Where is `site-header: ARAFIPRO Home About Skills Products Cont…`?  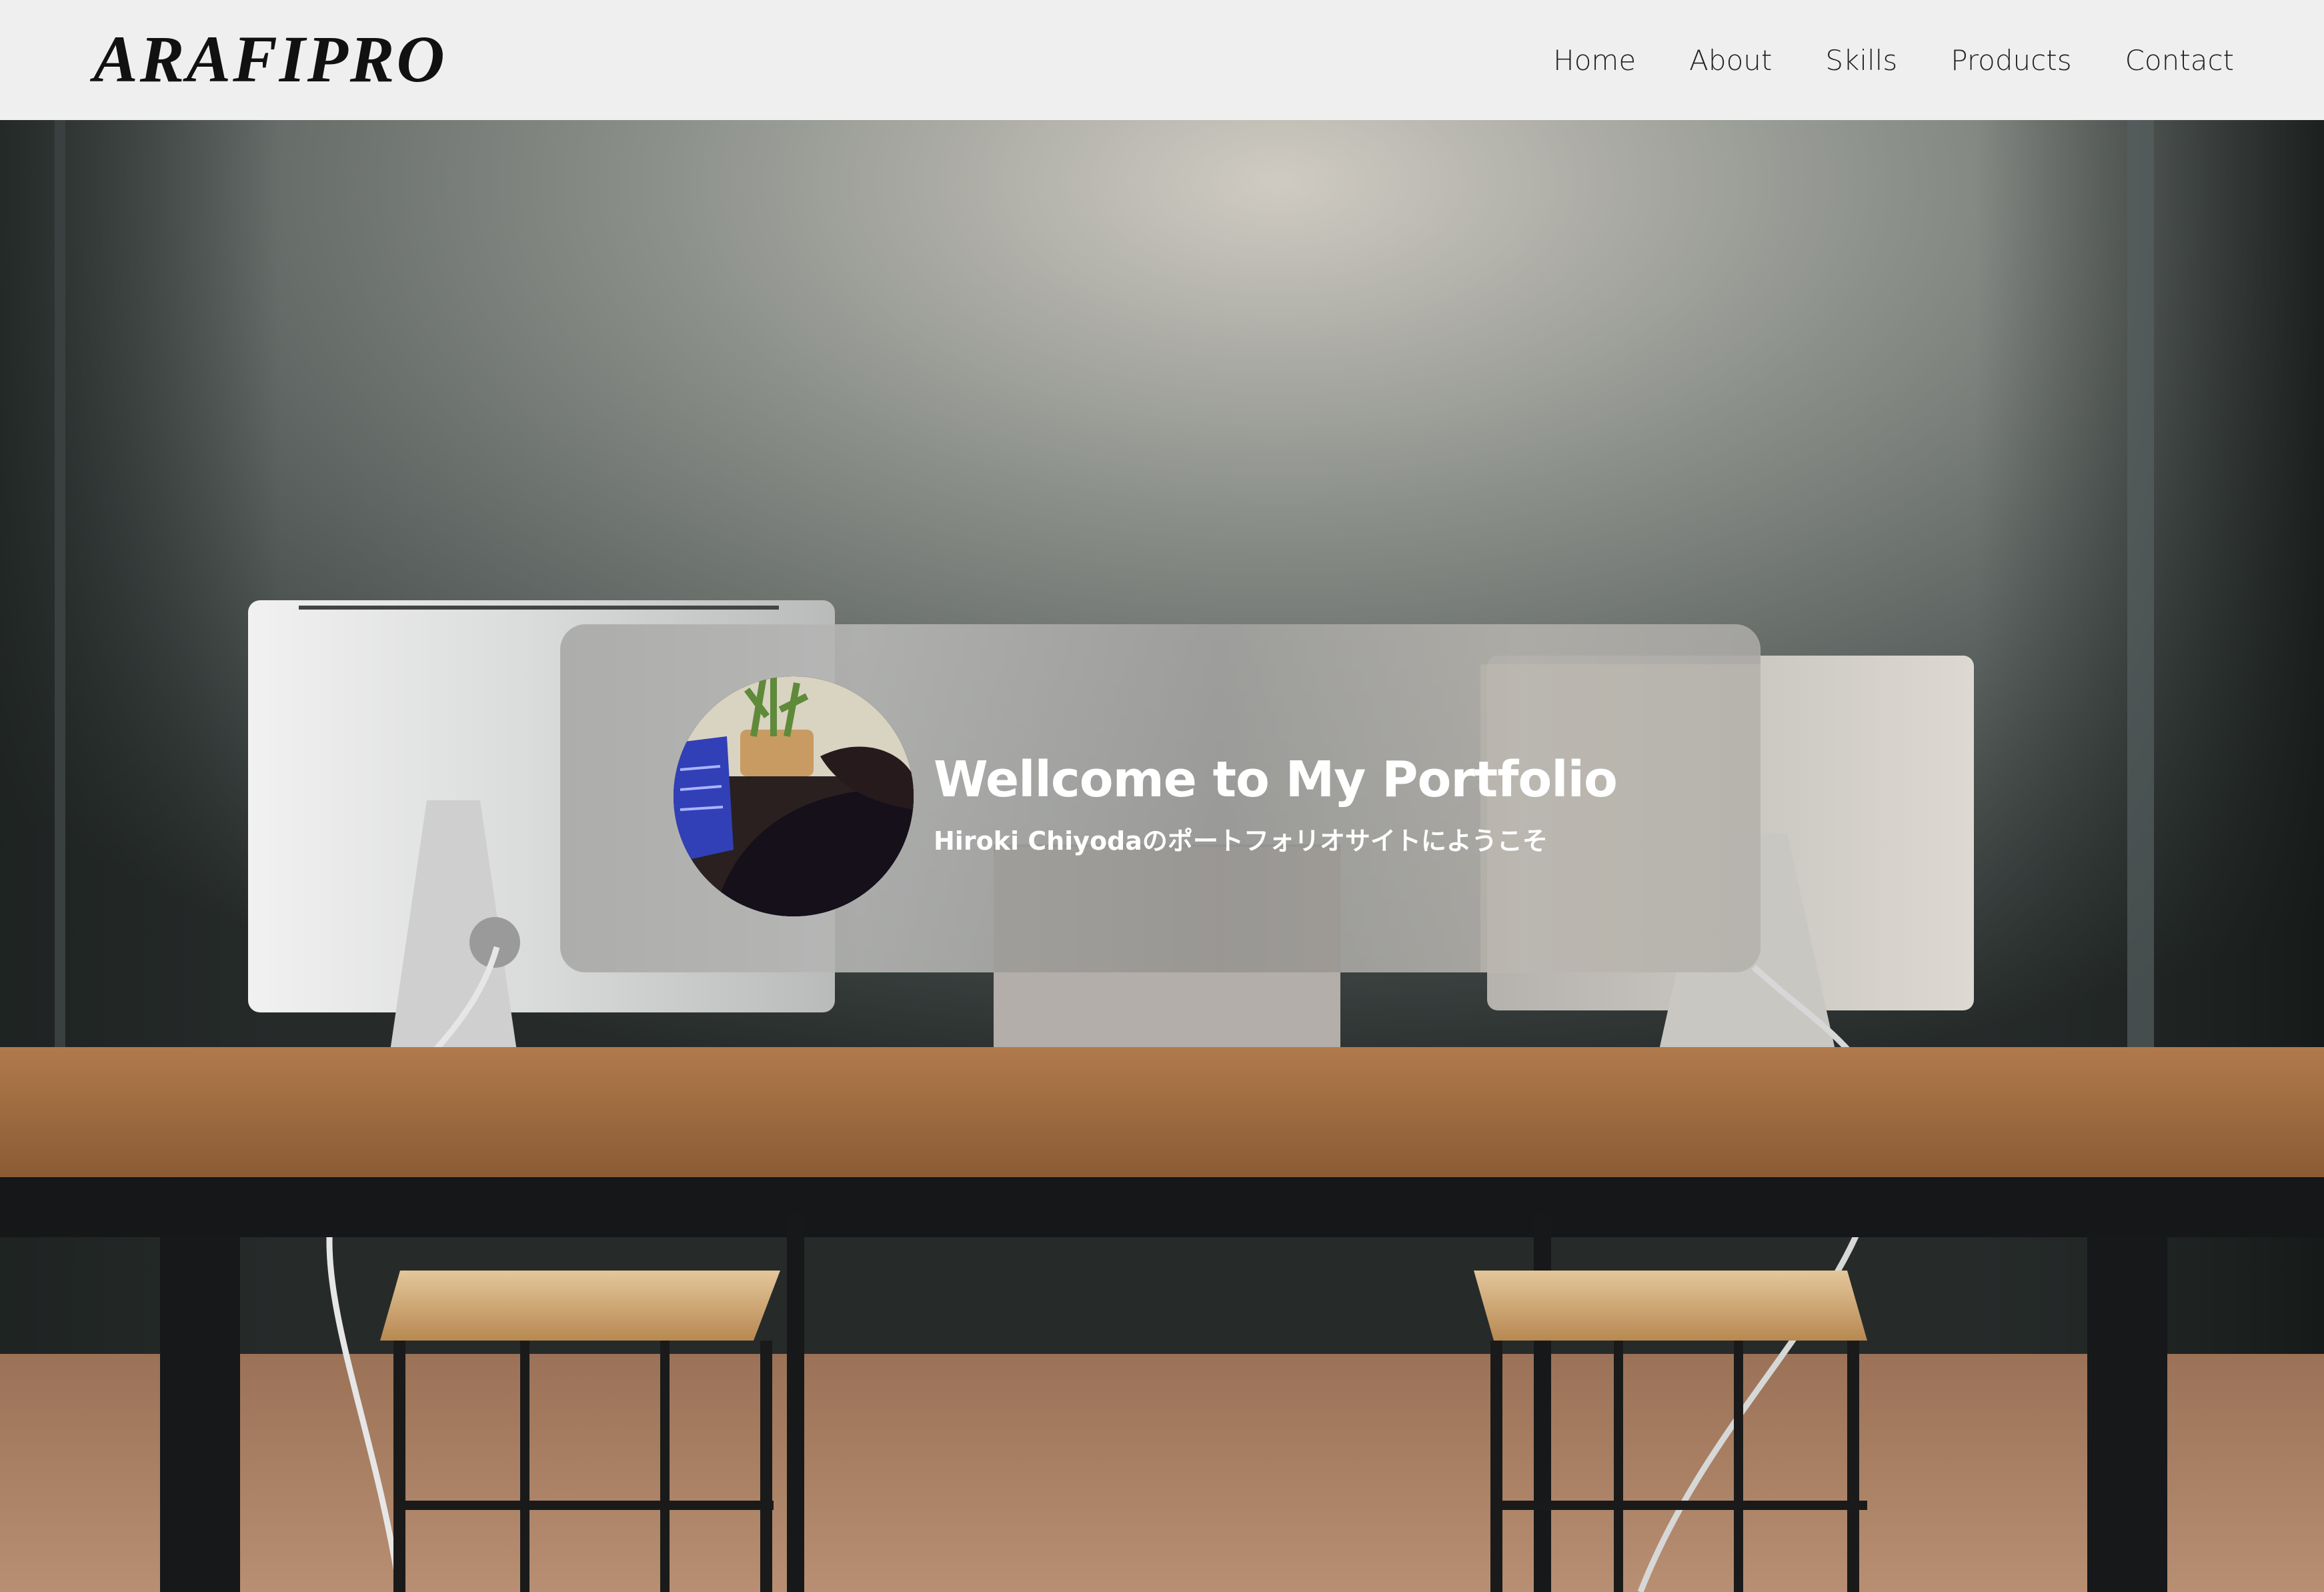 site-header: ARAFIPRO Home About Skills Products Cont… is located at coordinates (1162, 60).